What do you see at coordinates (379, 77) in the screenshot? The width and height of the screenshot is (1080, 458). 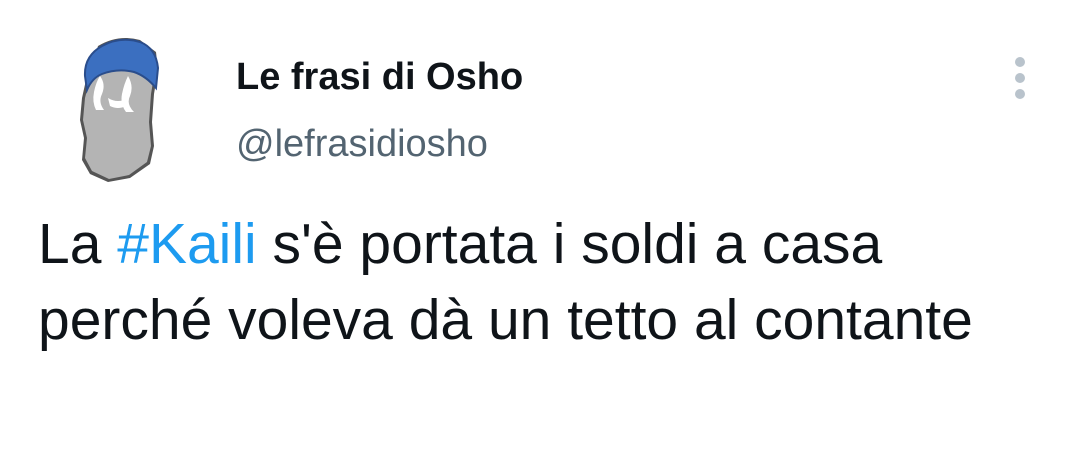 I see `author-display-name: Le frasi di Osho` at bounding box center [379, 77].